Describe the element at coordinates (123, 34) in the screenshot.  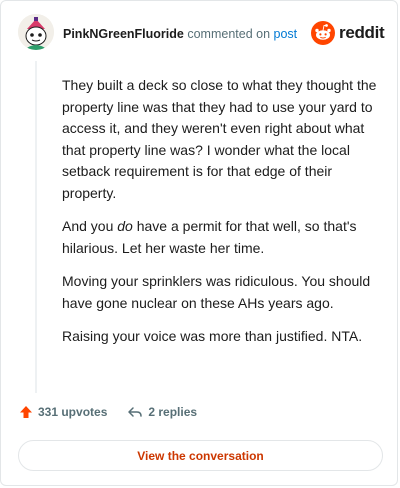
I see `username-link: PinkNGreenFluoride` at that location.